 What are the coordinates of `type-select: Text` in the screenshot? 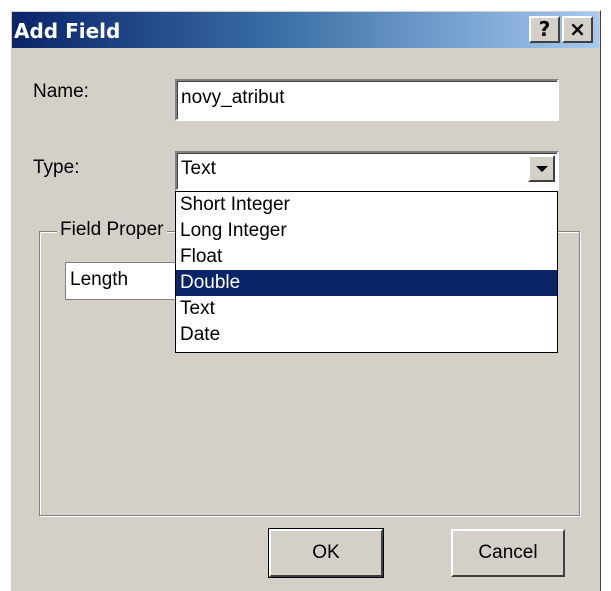 It's located at (367, 171).